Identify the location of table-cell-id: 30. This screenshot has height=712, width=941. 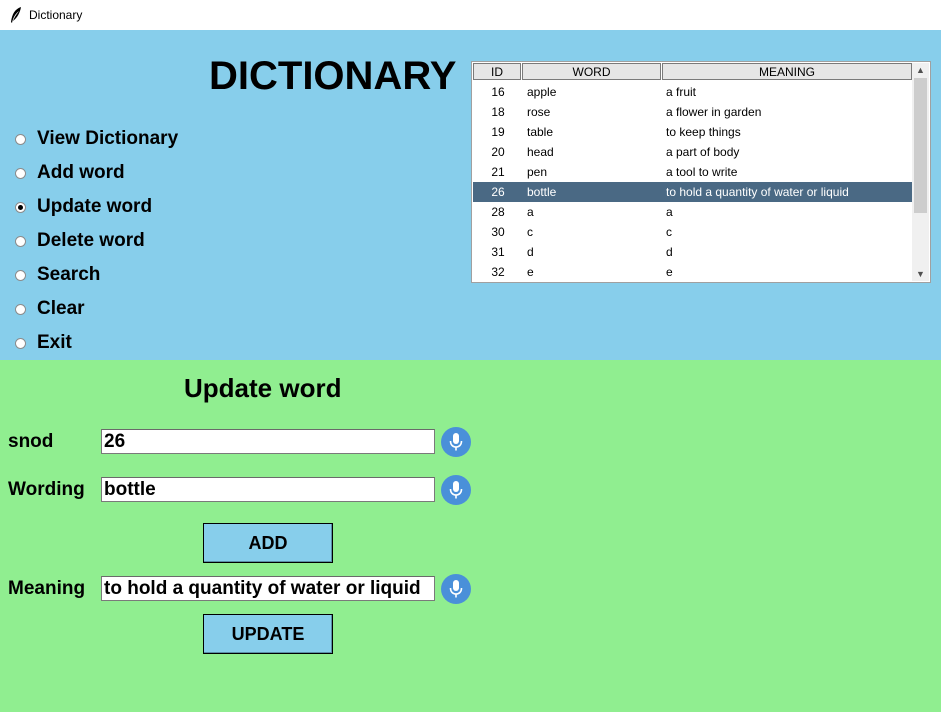
(498, 232).